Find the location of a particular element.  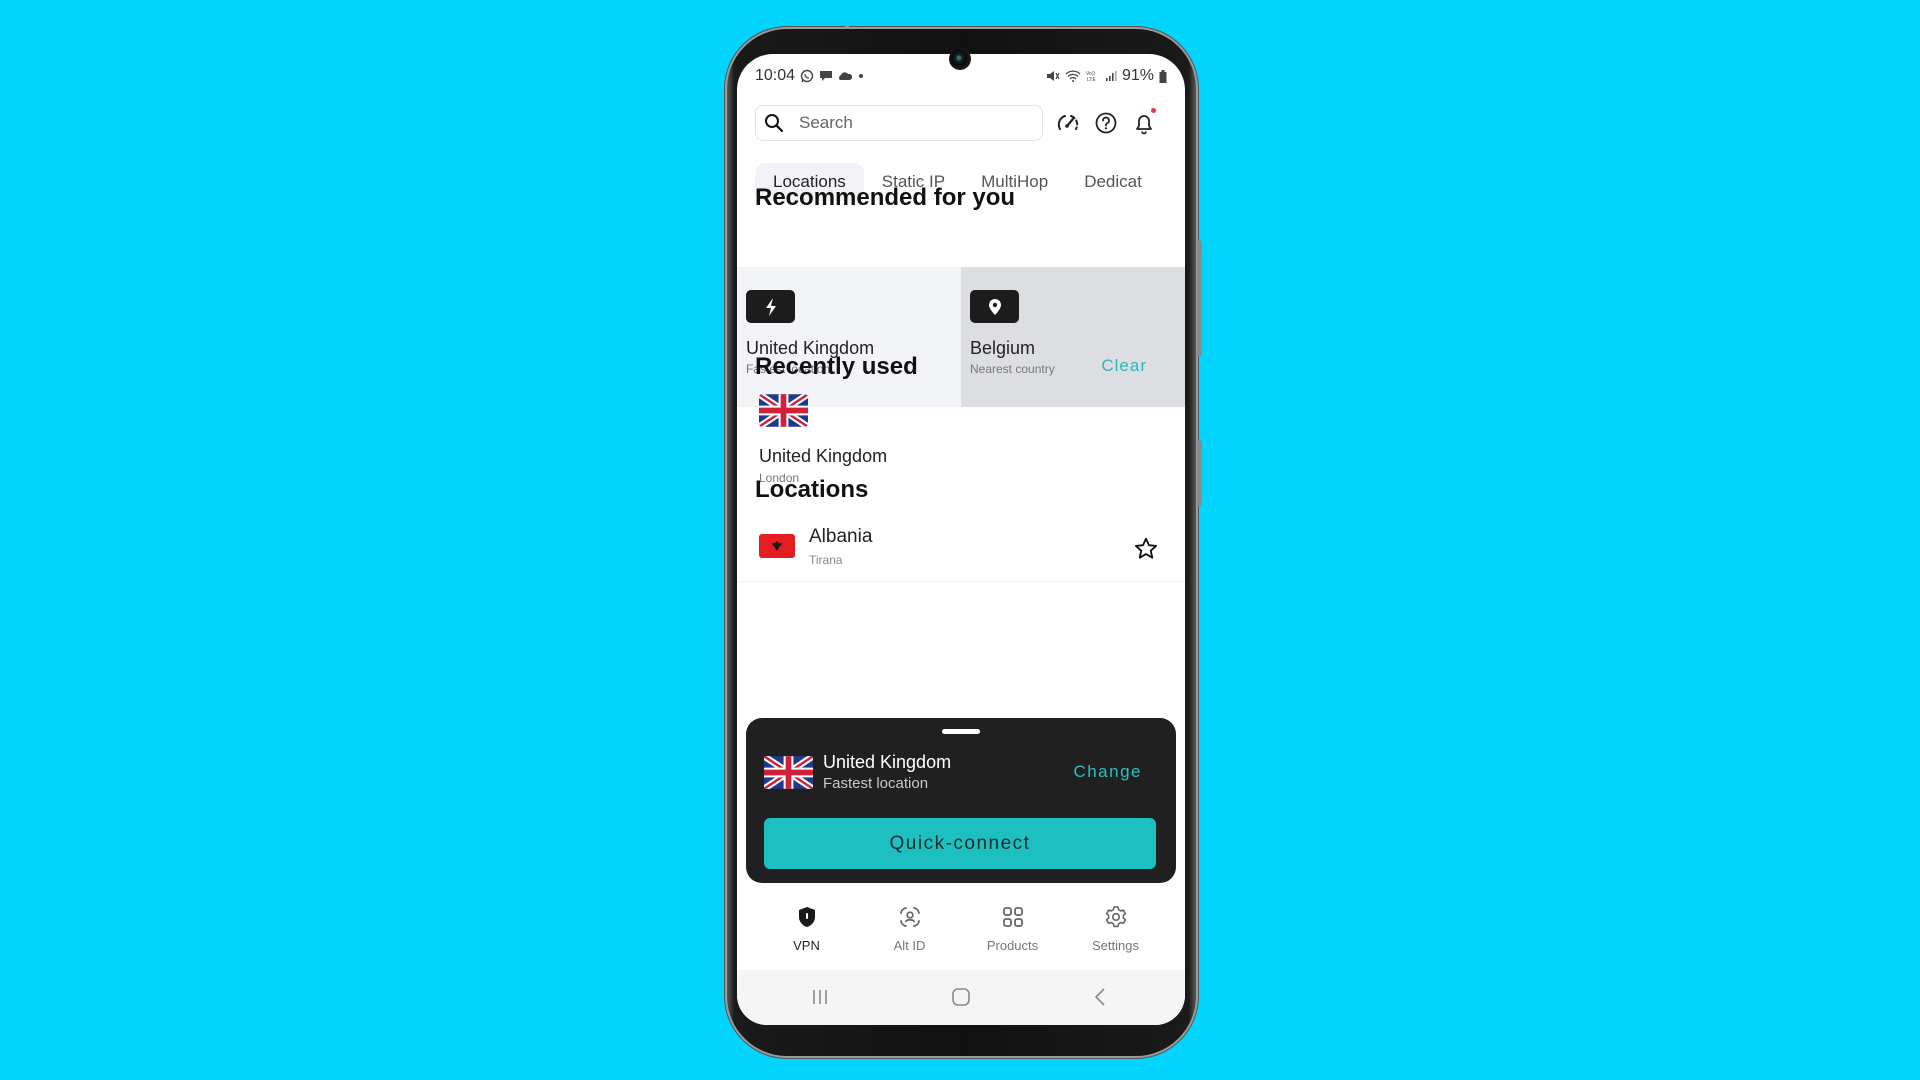

star-icon is located at coordinates (1146, 549).